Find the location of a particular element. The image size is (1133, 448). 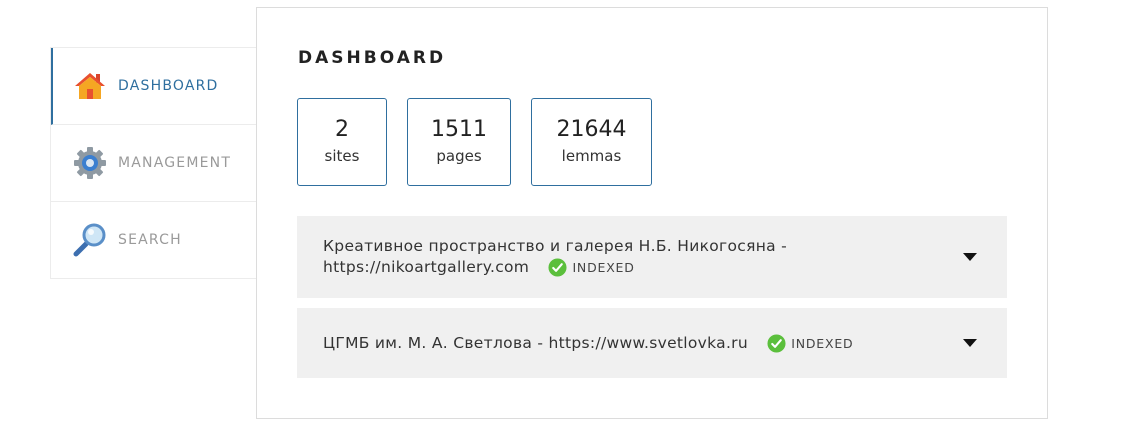

stat-card-pages: 1511 pages is located at coordinates (459, 142).